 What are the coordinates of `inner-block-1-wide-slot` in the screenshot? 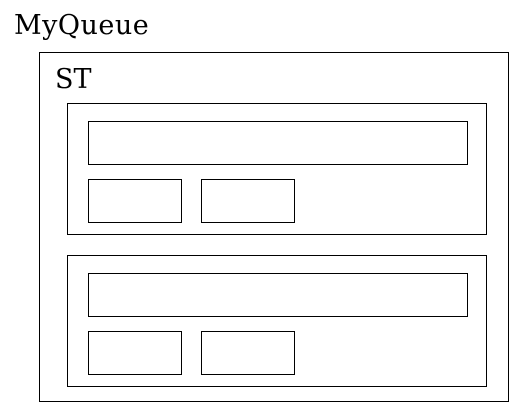 It's located at (278, 143).